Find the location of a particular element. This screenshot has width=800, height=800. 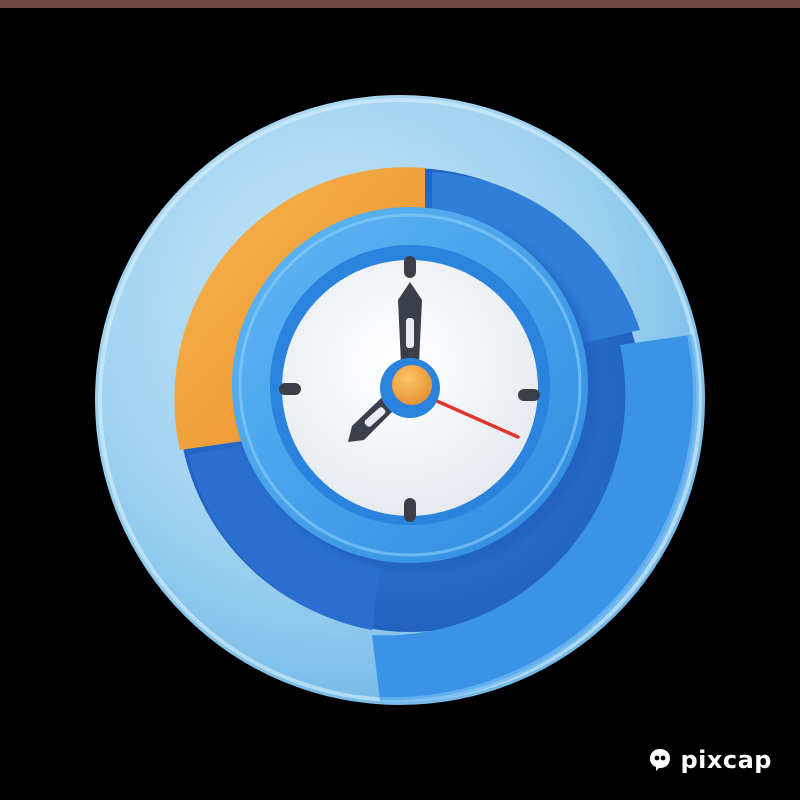

watermark: pixcap is located at coordinates (710, 760).